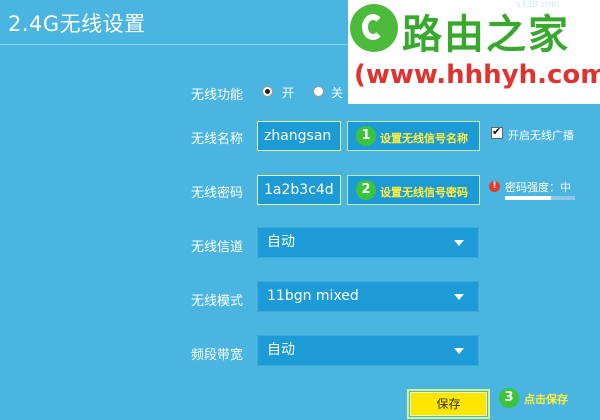  What do you see at coordinates (538, 5) in the screenshot?
I see `watermark-subtext: s338.com` at bounding box center [538, 5].